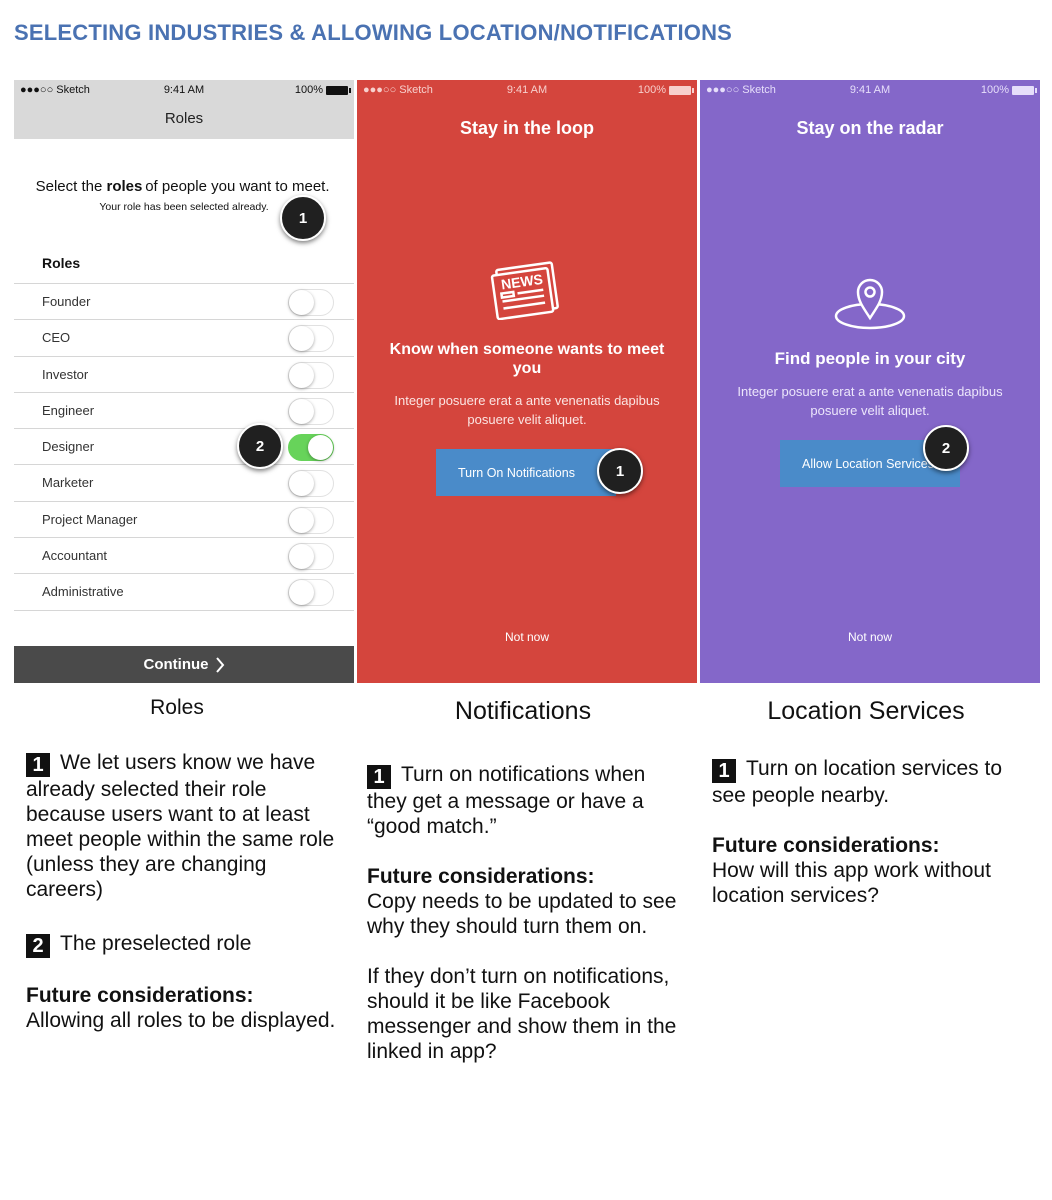 The image size is (1052, 1200). What do you see at coordinates (184, 338) in the screenshot?
I see `role-row: CEO` at bounding box center [184, 338].